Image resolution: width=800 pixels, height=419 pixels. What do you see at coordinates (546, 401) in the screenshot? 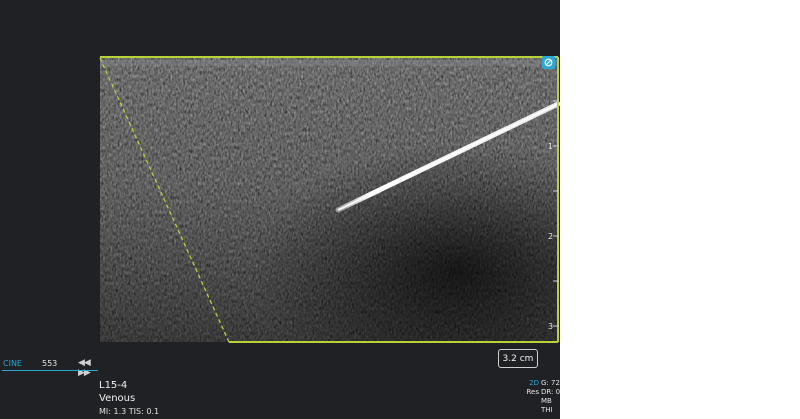
I see `param-mb: MB` at bounding box center [546, 401].